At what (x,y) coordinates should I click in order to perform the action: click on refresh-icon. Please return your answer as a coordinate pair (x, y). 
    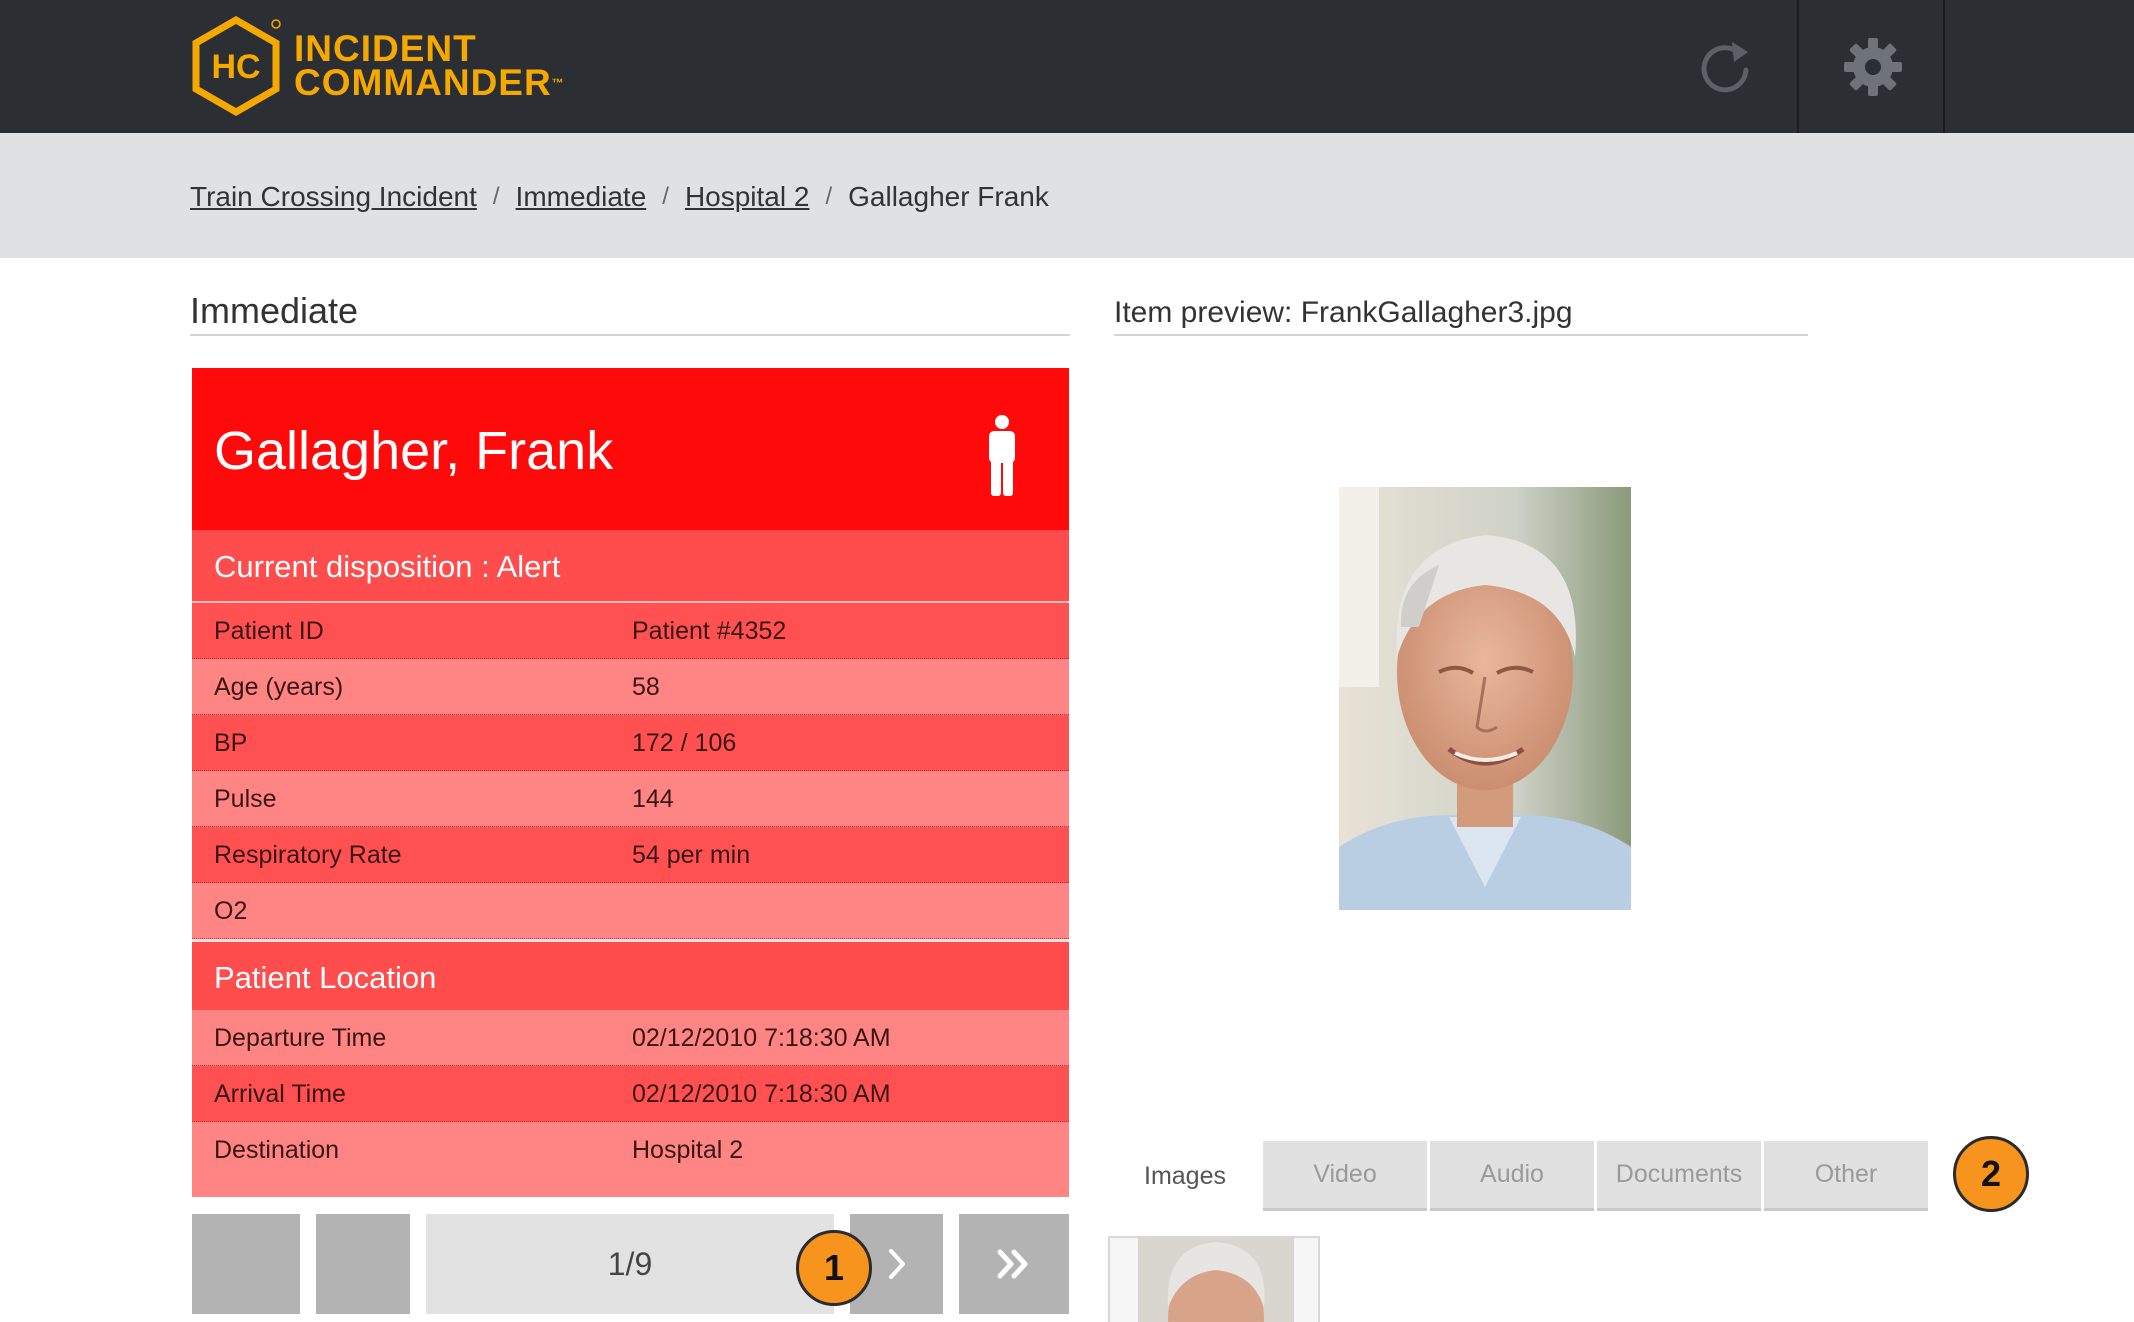
    Looking at the image, I should click on (1725, 67).